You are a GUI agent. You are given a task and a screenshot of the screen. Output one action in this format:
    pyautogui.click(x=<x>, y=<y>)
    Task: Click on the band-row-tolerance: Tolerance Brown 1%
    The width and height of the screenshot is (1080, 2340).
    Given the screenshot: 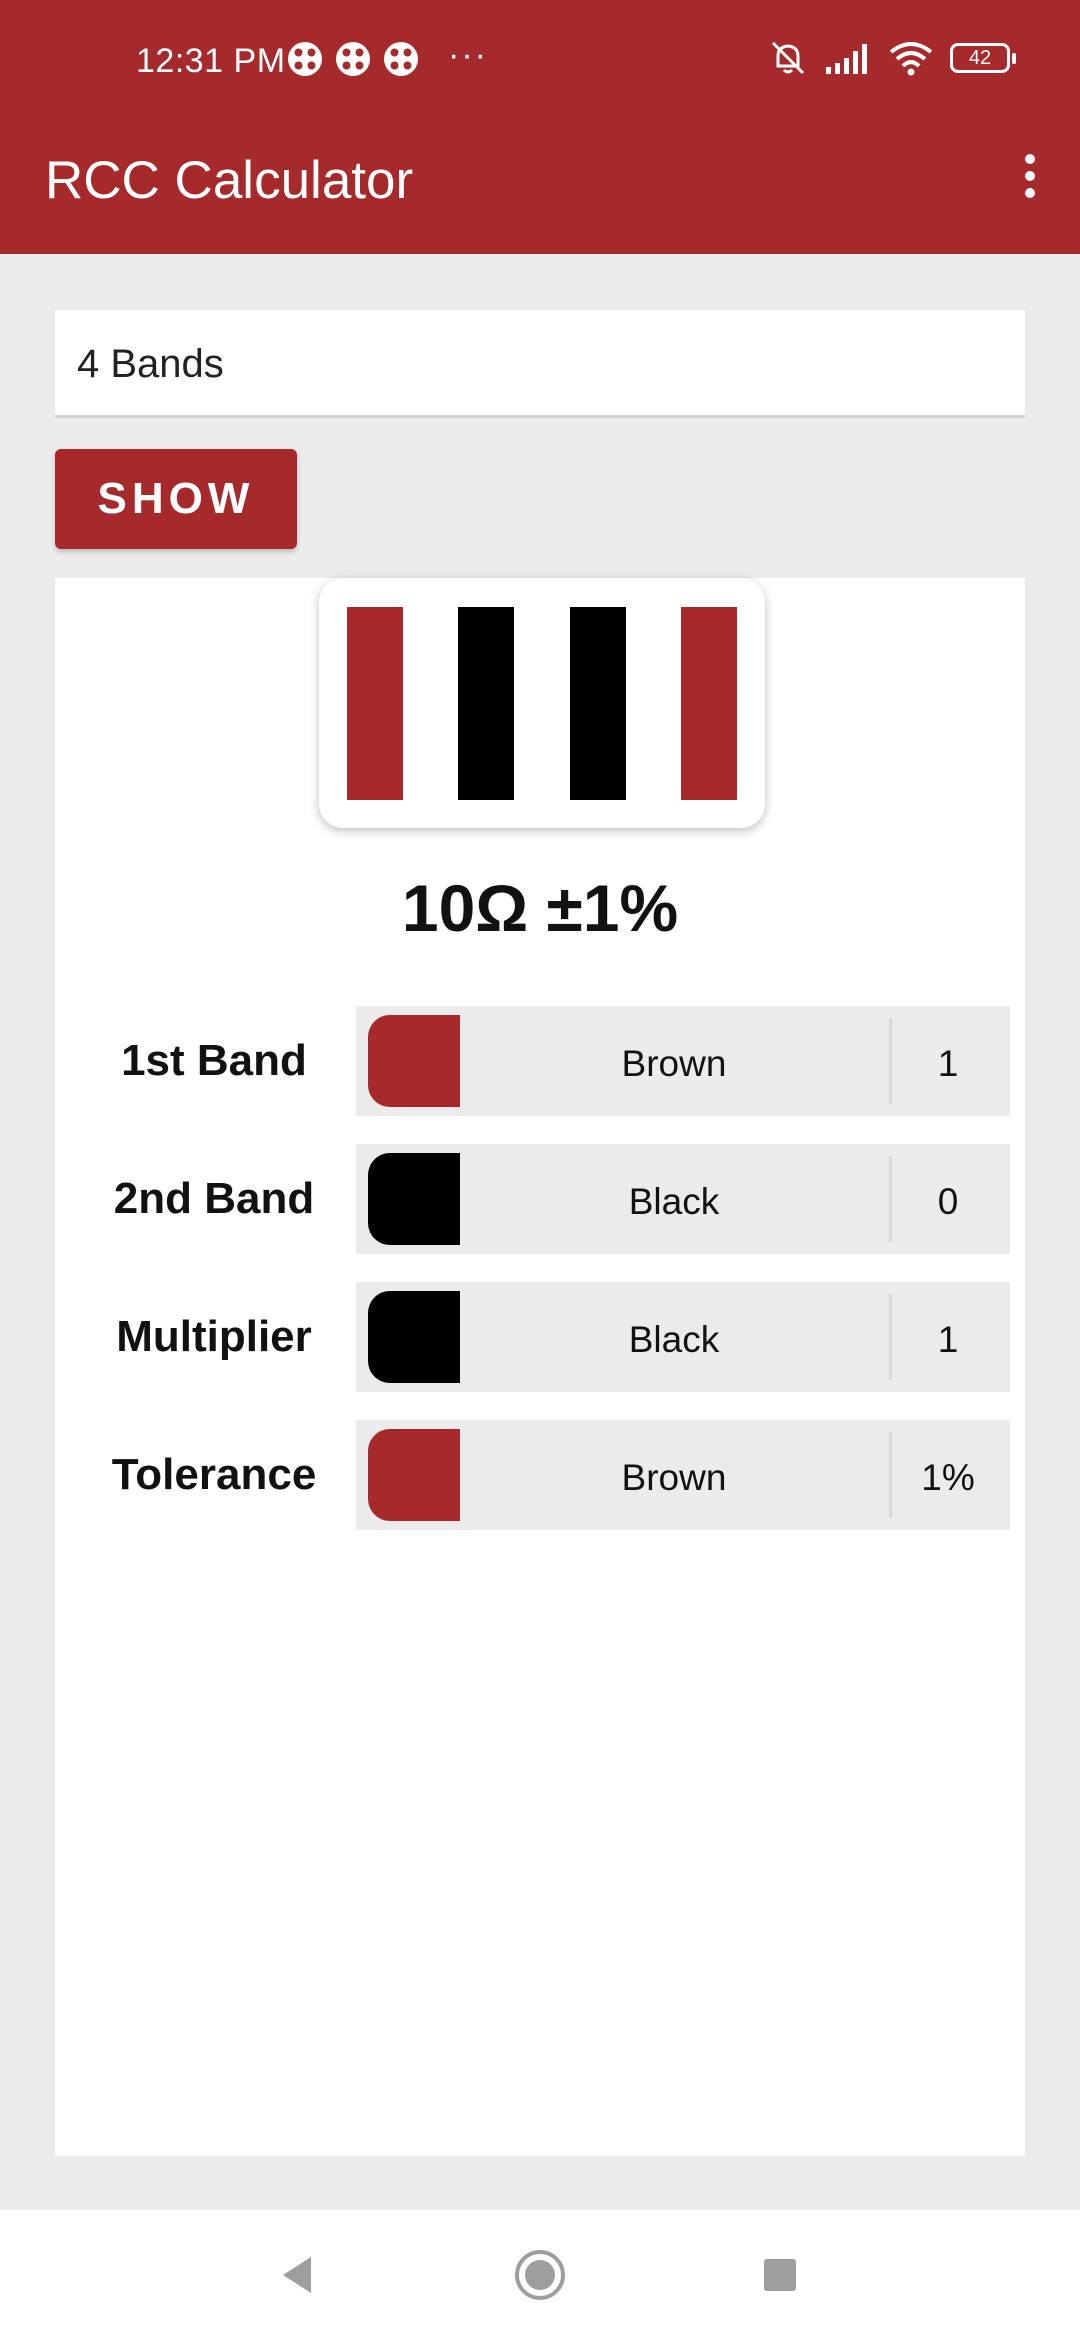 What is the action you would take?
    pyautogui.click(x=540, y=1475)
    